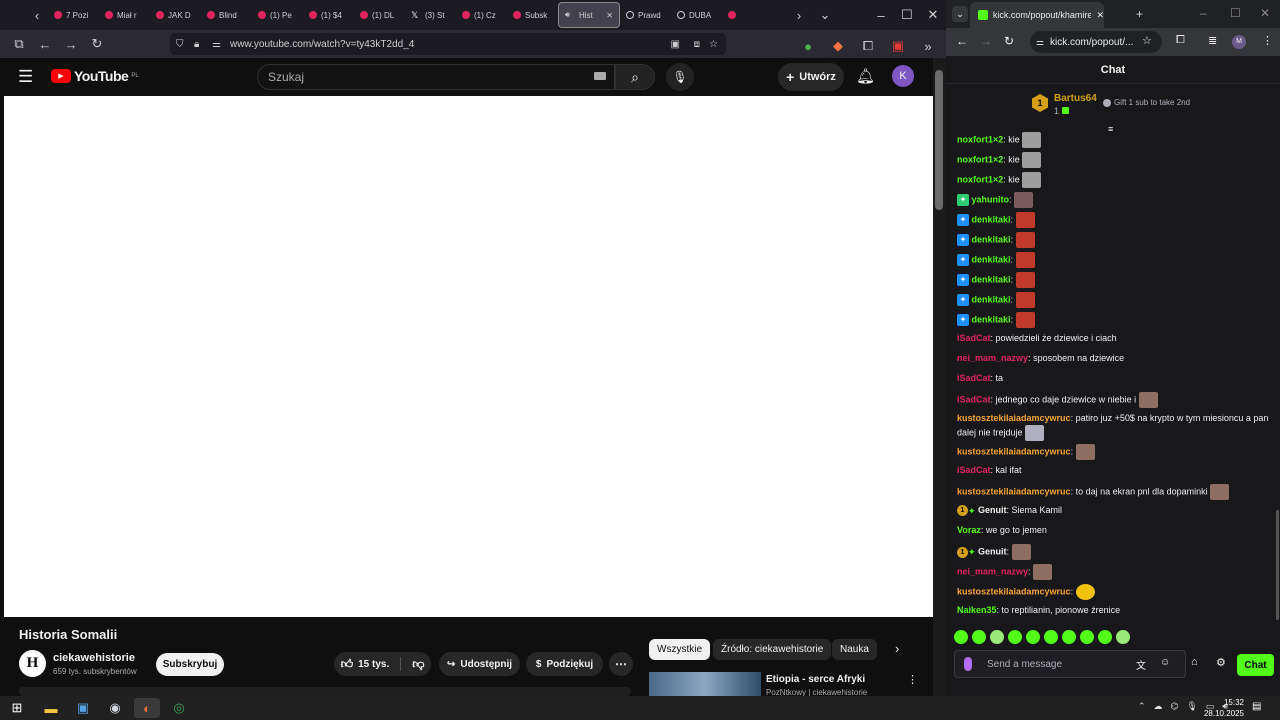 The height and width of the screenshot is (720, 1280). What do you see at coordinates (379, 15) in the screenshot?
I see `browser-tab: (1) DL` at bounding box center [379, 15].